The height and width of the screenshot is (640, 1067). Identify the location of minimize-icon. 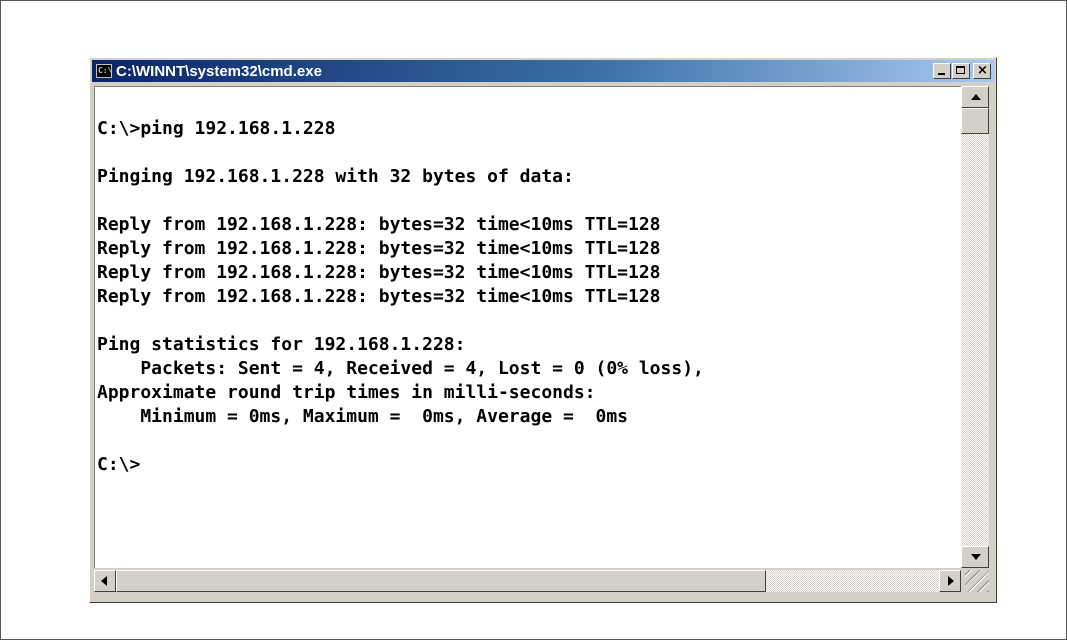
(941, 74).